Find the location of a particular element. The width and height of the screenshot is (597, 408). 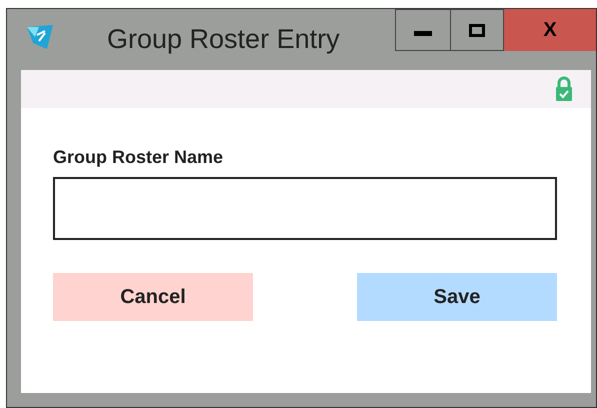

close-button: X is located at coordinates (550, 30).